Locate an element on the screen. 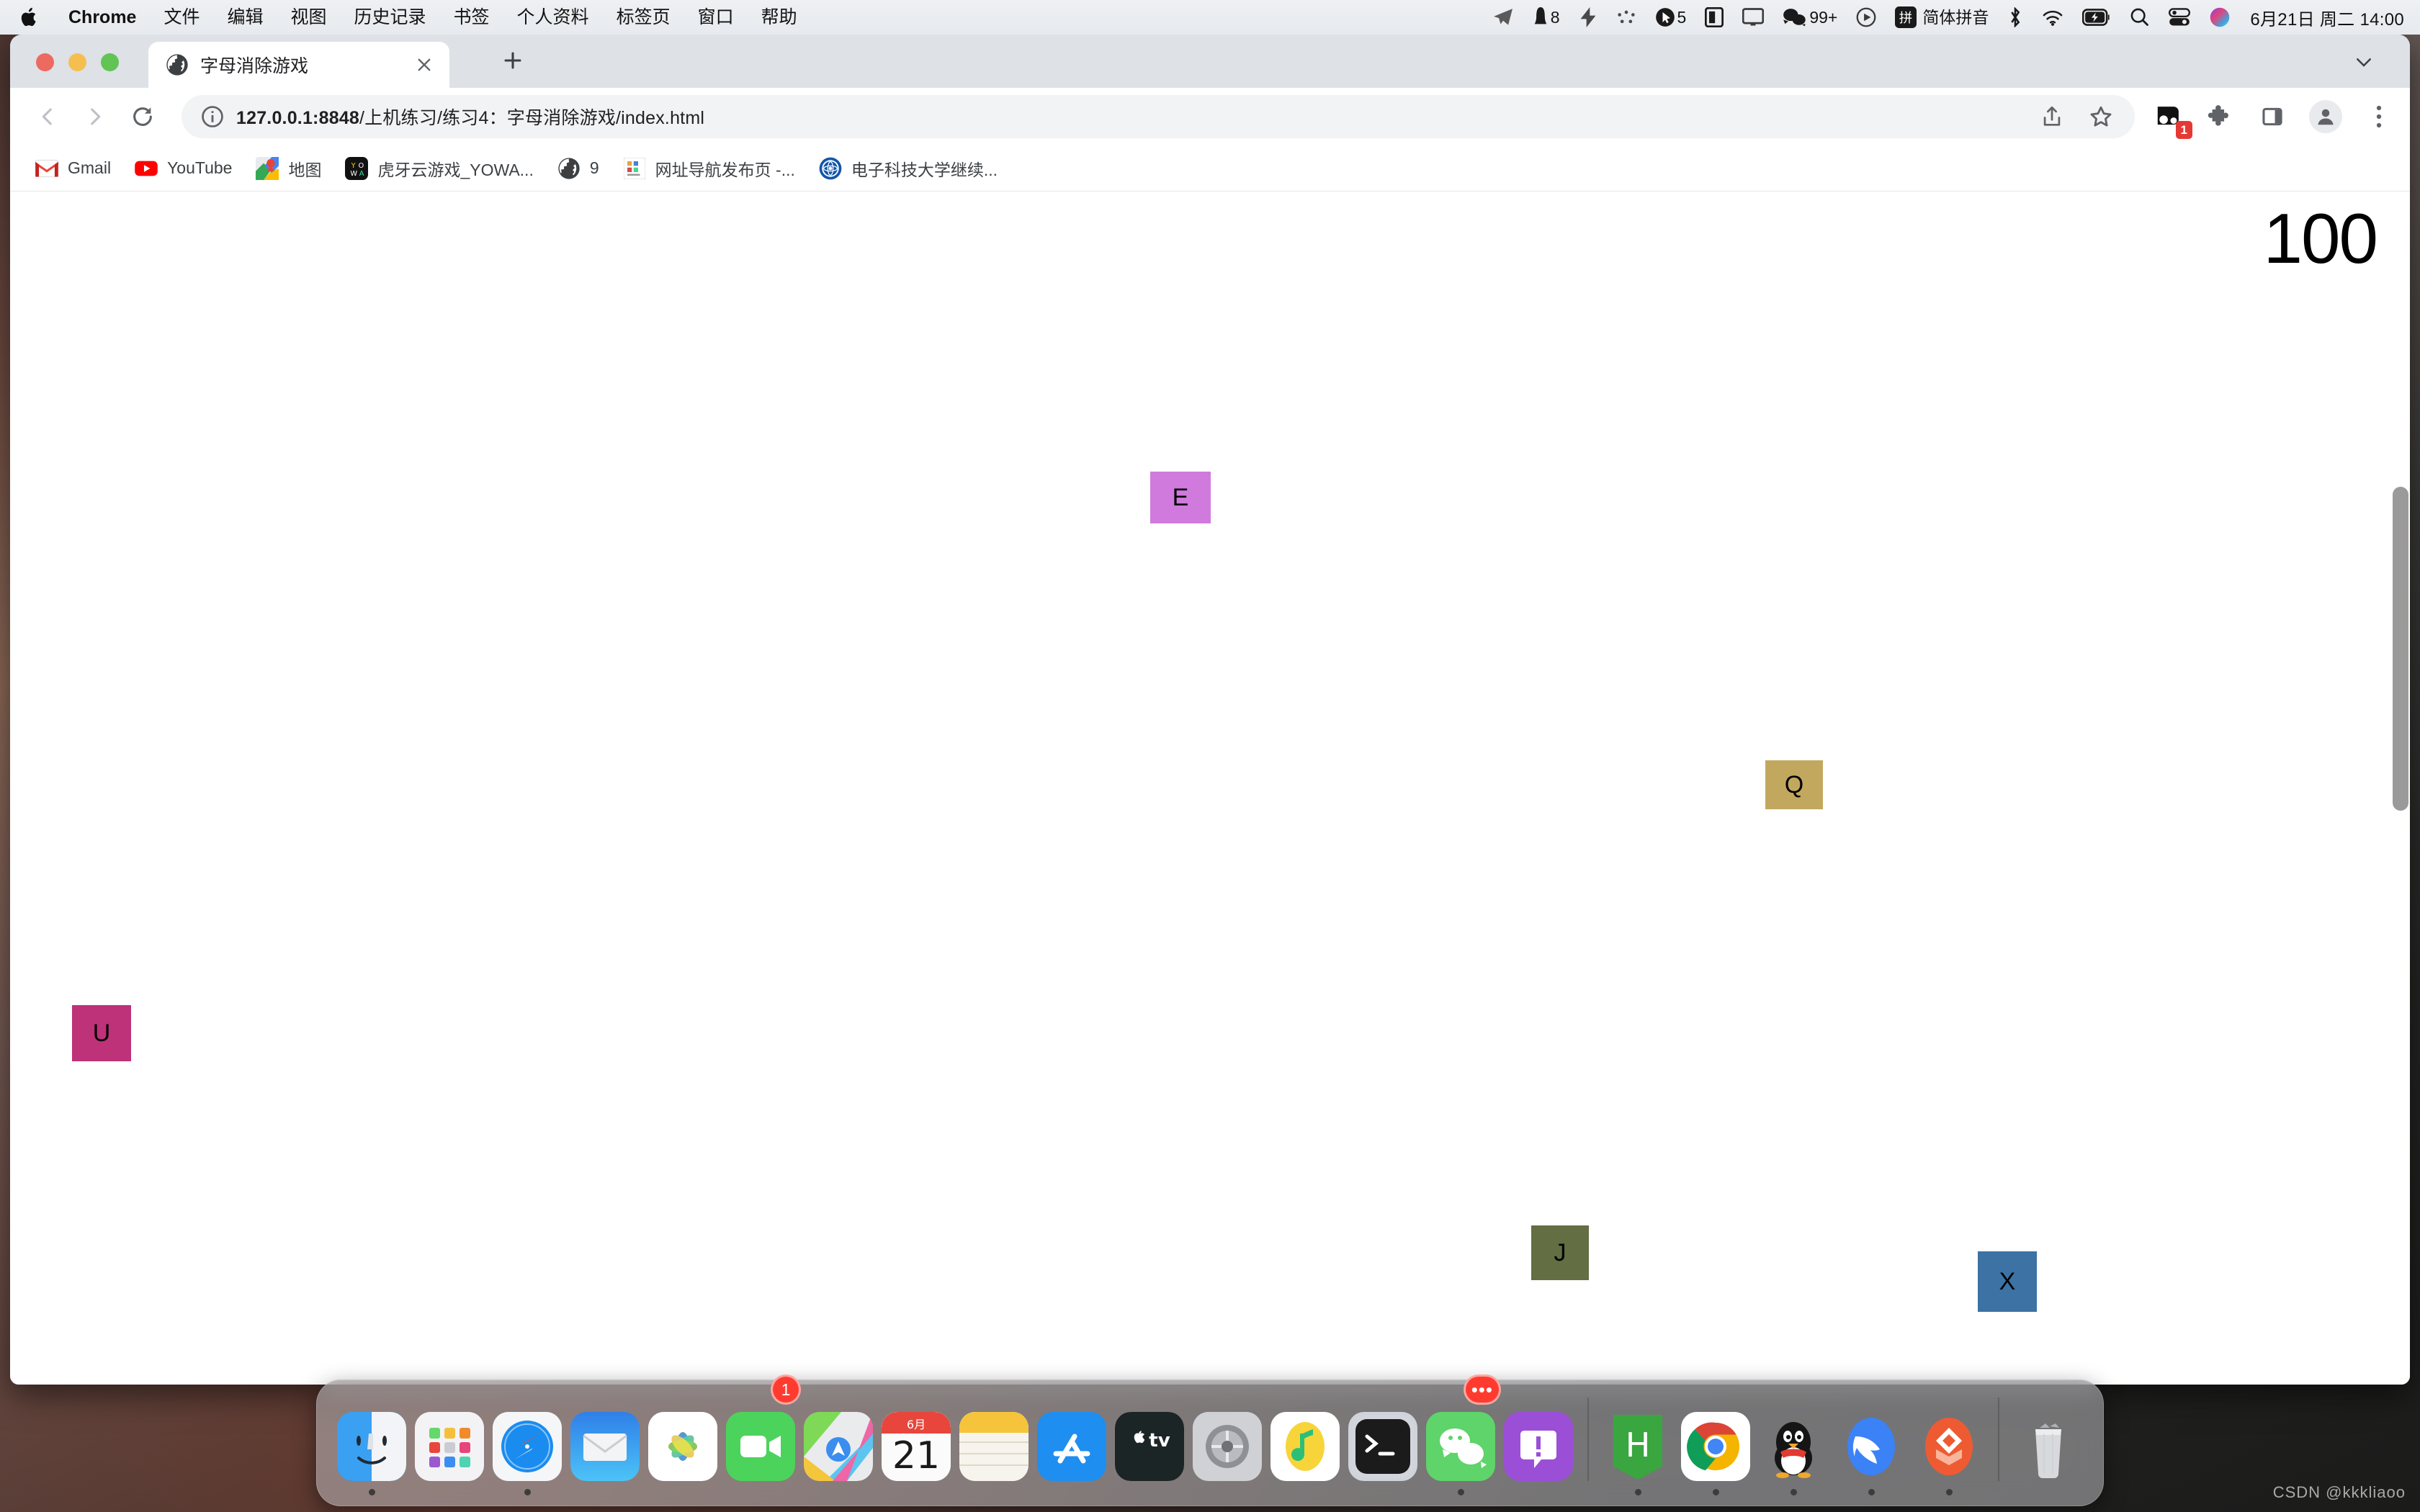 The image size is (2420, 1512). tab-title: 字母消除游戏 is located at coordinates (255, 66).